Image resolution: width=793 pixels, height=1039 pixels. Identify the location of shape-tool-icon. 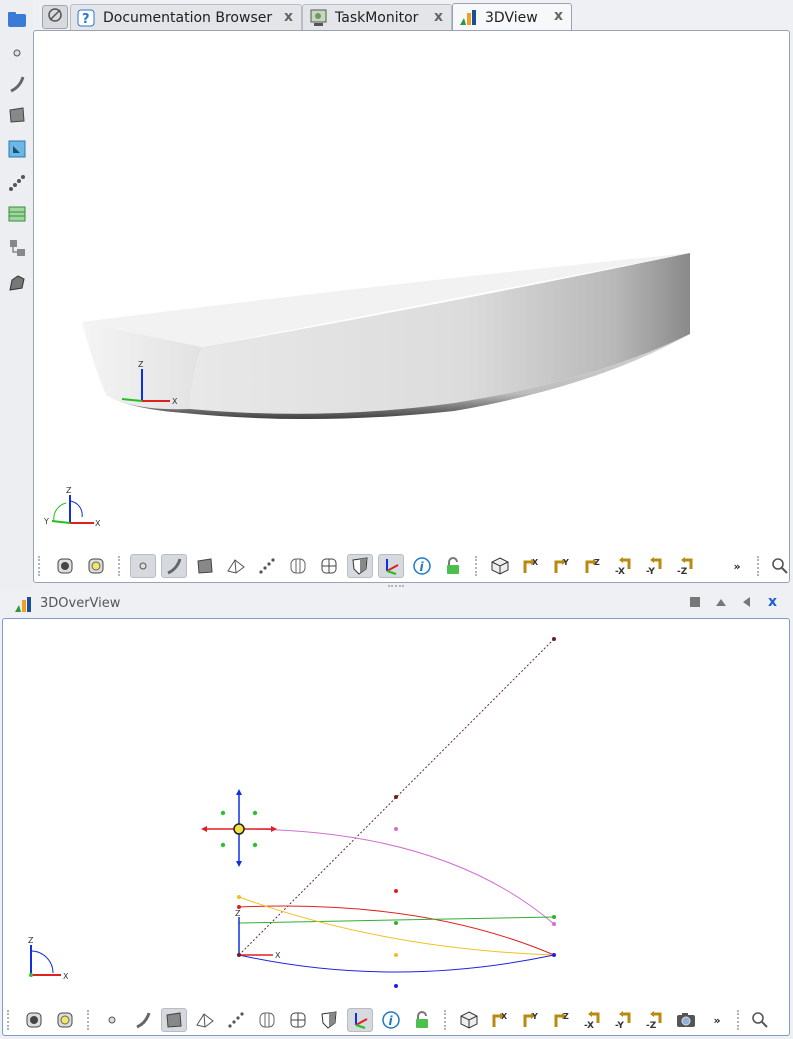
(17, 283).